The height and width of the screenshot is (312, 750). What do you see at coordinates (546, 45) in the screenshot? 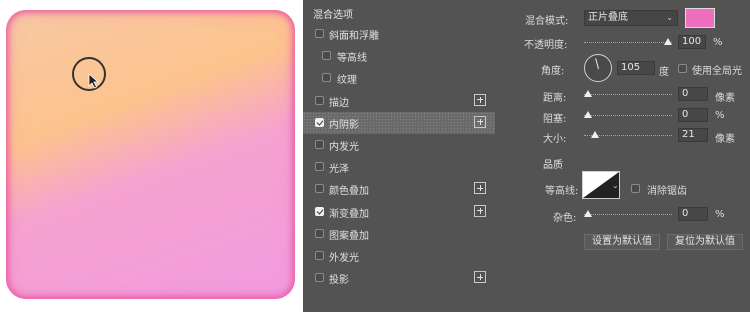
I see `opacity-label: 不透明度:` at bounding box center [546, 45].